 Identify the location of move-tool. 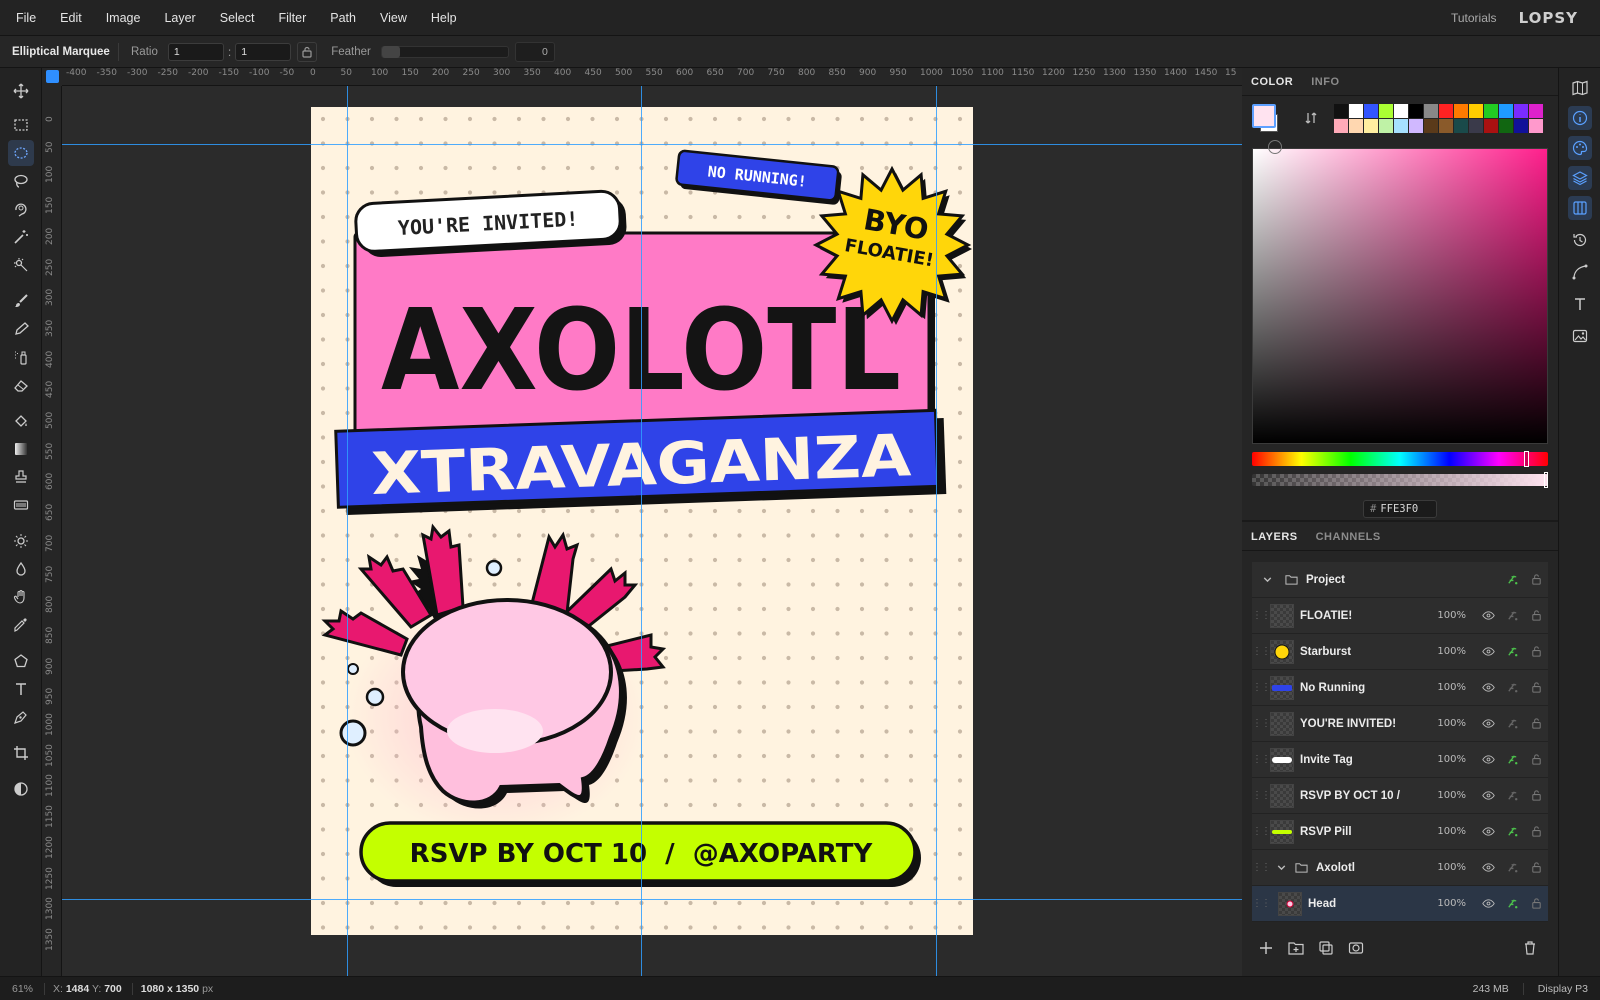
(21, 91).